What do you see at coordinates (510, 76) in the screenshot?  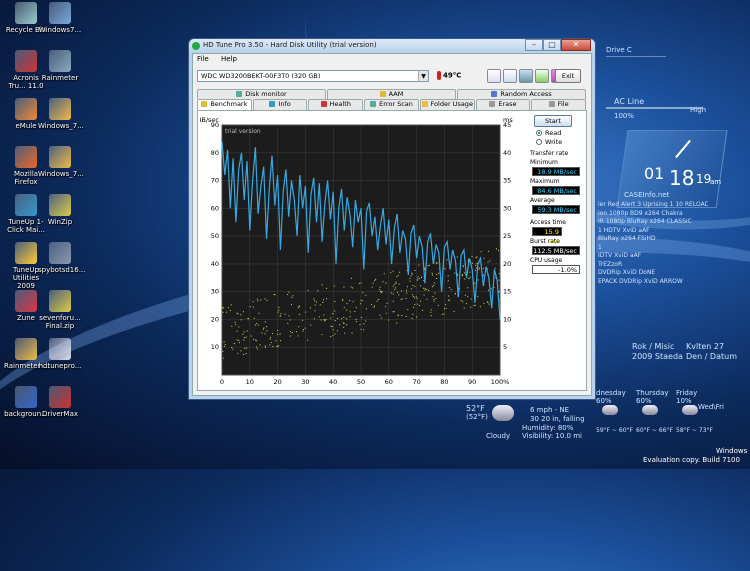 I see `copy-text-icon` at bounding box center [510, 76].